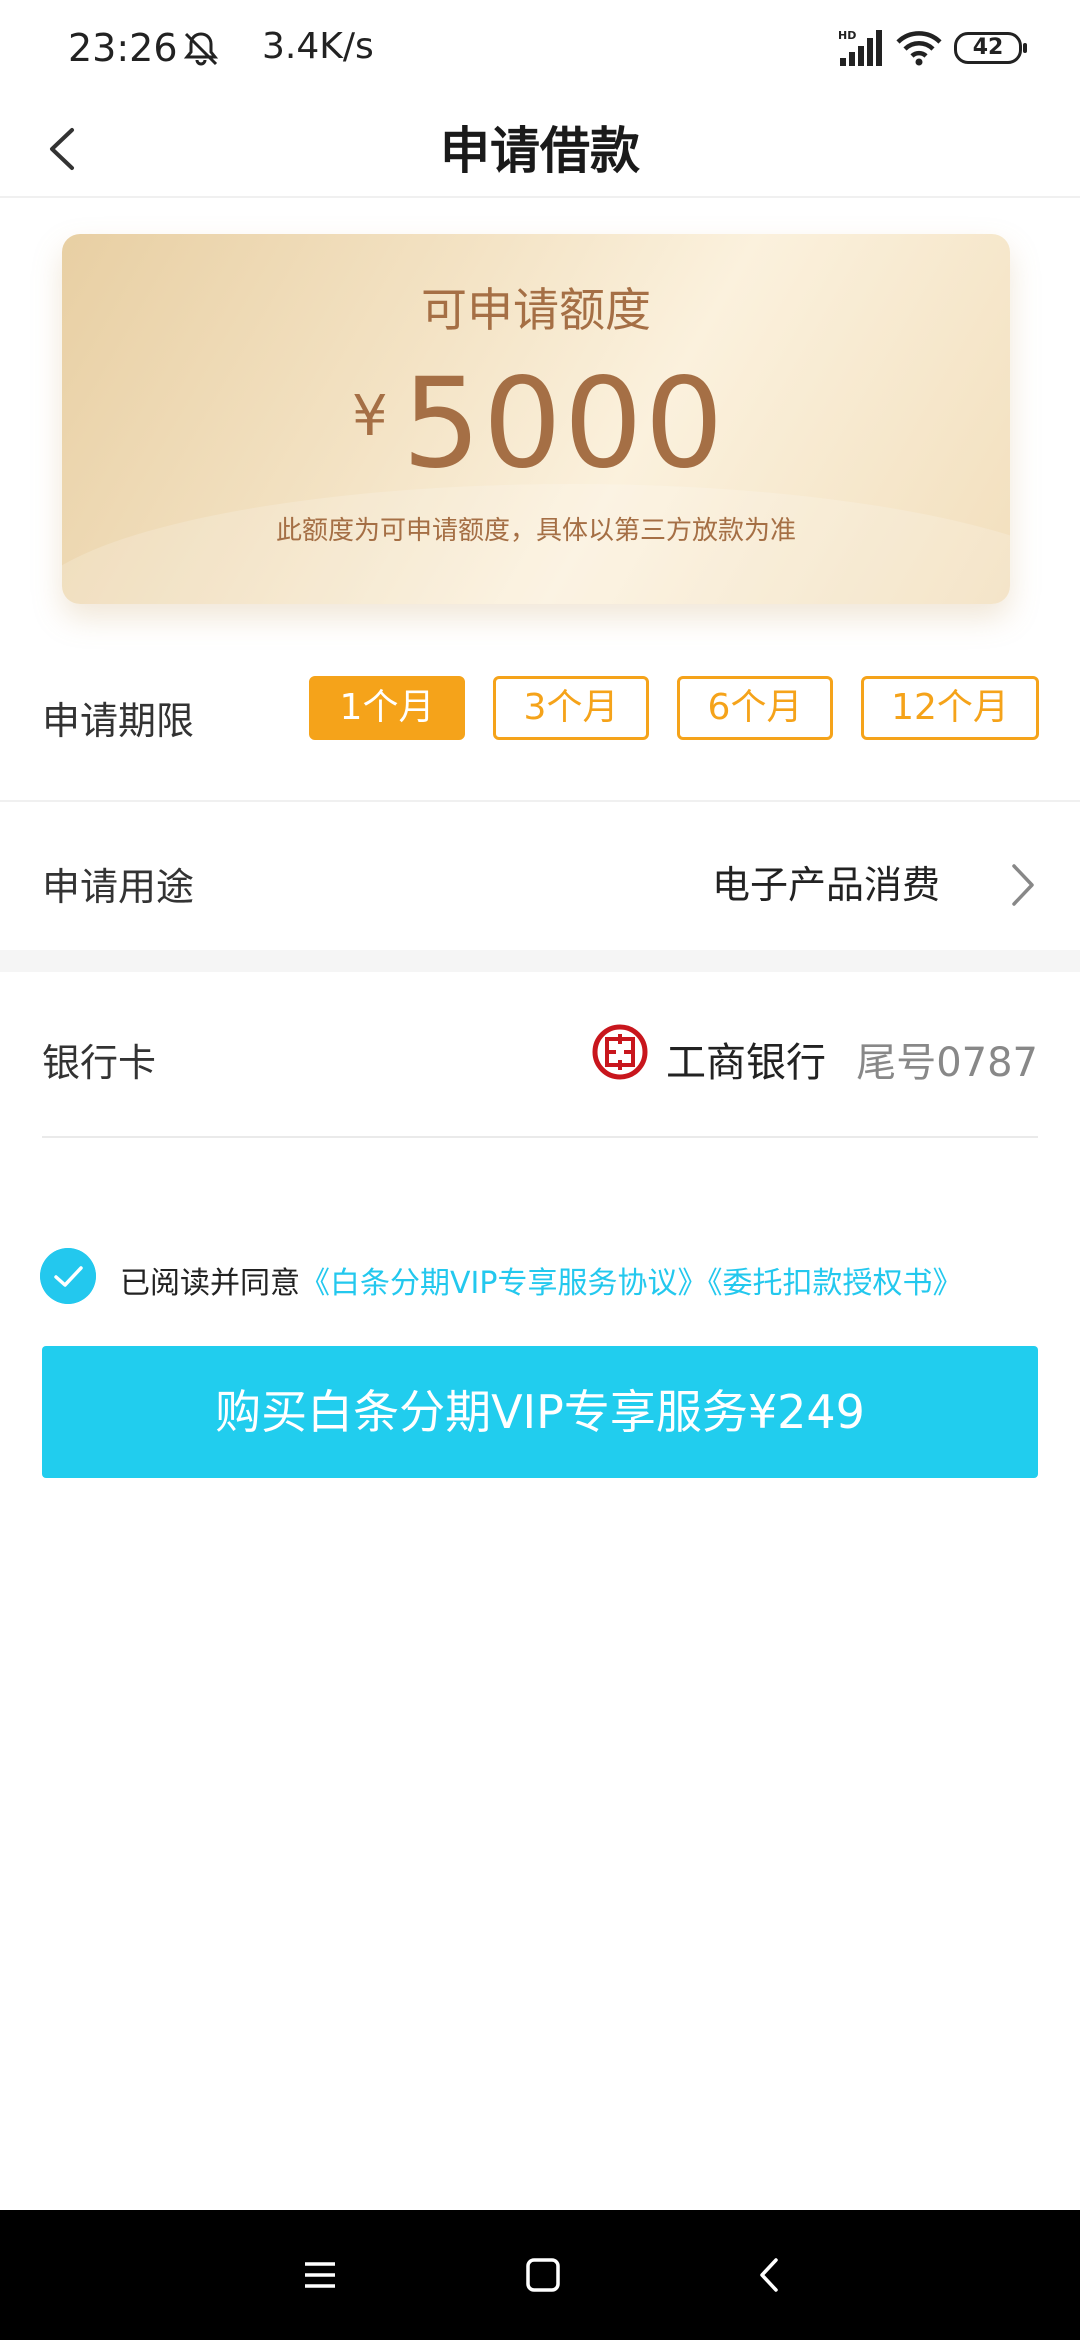  I want to click on hd-signal-icon: HD, so click(860, 47).